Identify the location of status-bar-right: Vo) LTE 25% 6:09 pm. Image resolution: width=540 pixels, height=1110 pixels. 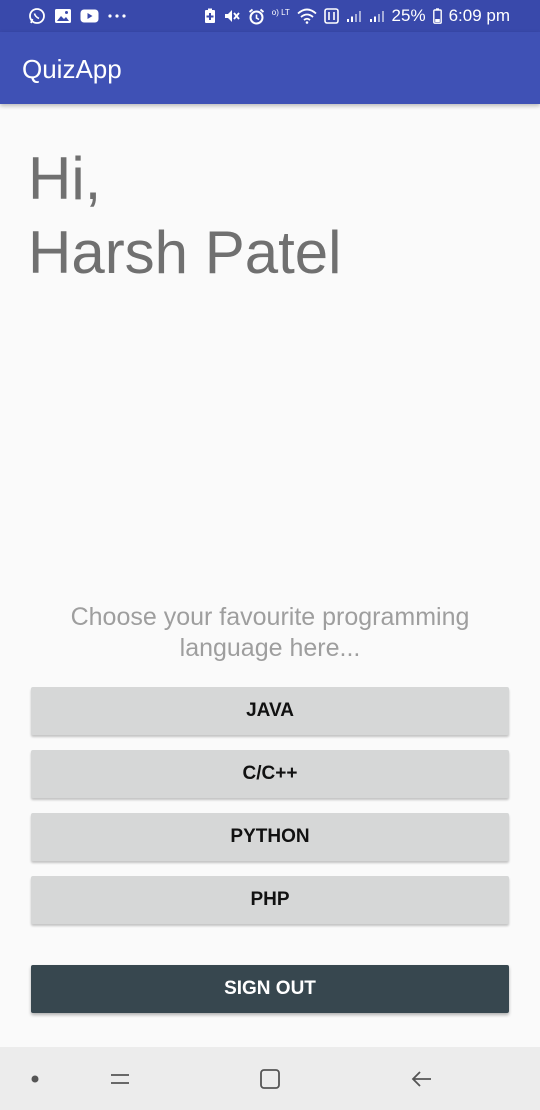
(357, 16).